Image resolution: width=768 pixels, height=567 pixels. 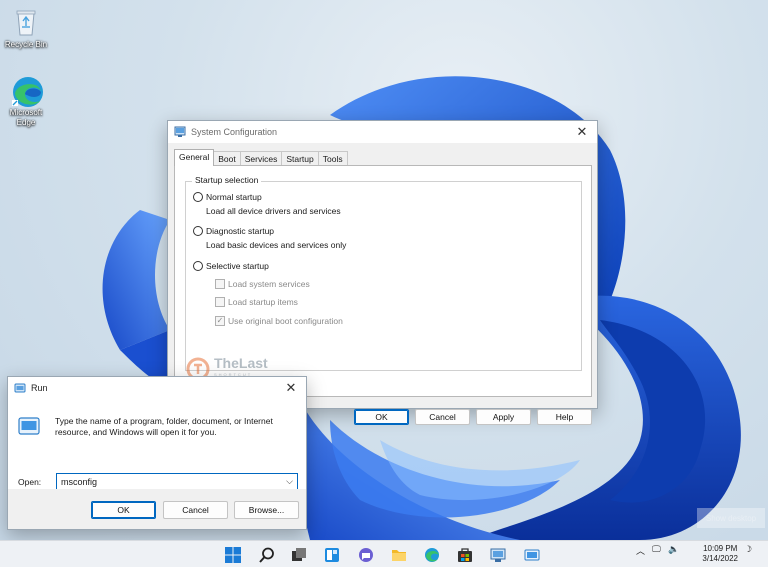 I want to click on tab-startup: Startup, so click(x=300, y=158).